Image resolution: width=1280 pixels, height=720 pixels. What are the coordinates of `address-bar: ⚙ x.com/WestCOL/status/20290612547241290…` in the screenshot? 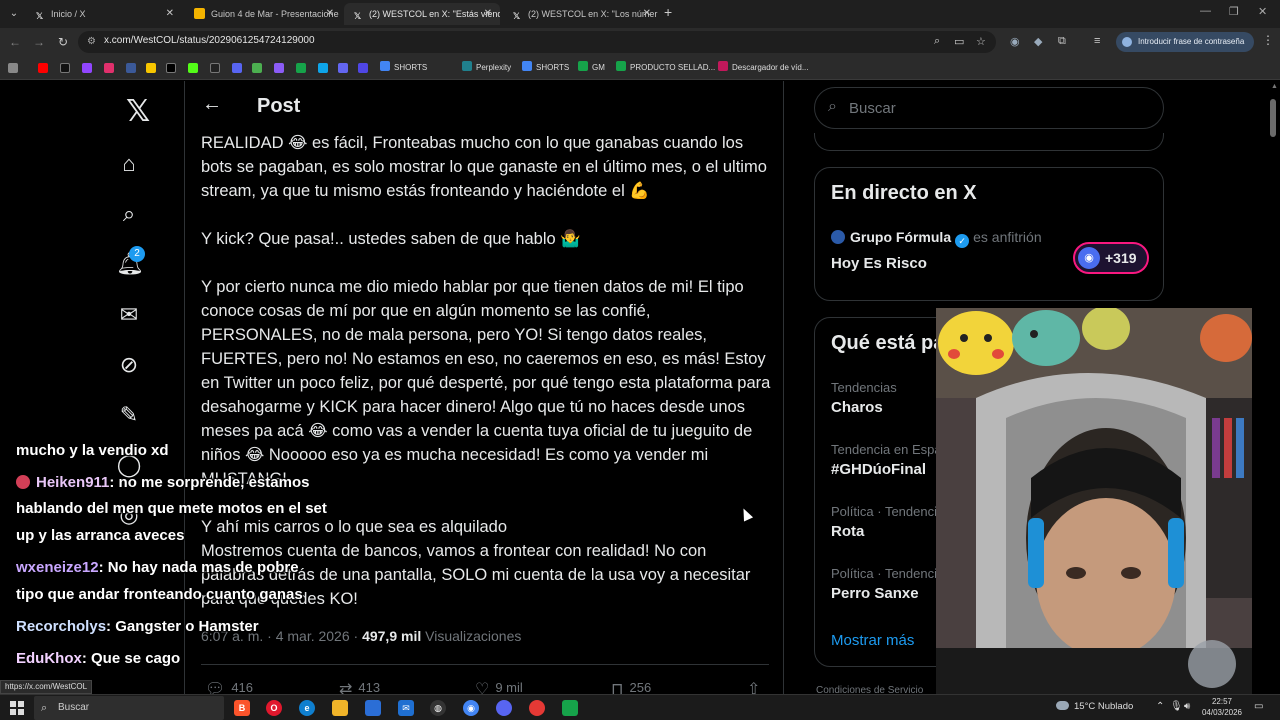 It's located at (537, 42).